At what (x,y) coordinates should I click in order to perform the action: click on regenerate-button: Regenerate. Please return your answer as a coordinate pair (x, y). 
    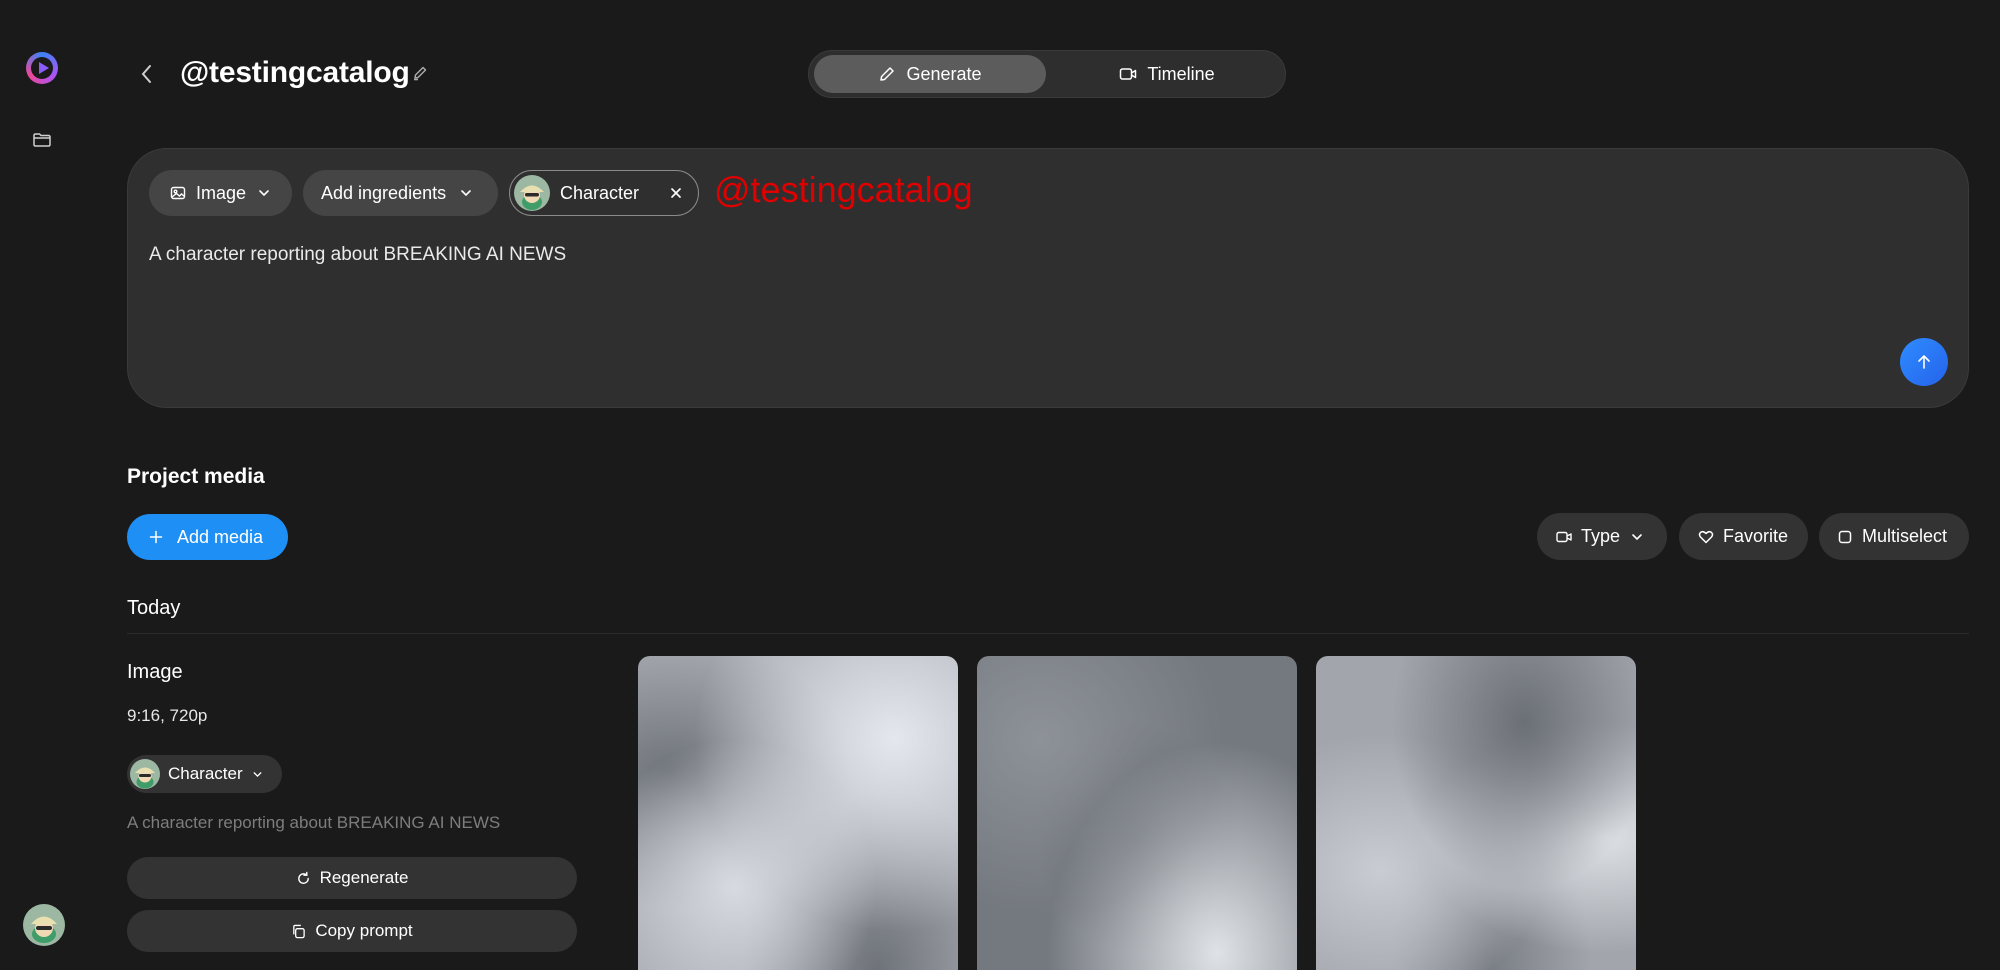
    Looking at the image, I should click on (352, 878).